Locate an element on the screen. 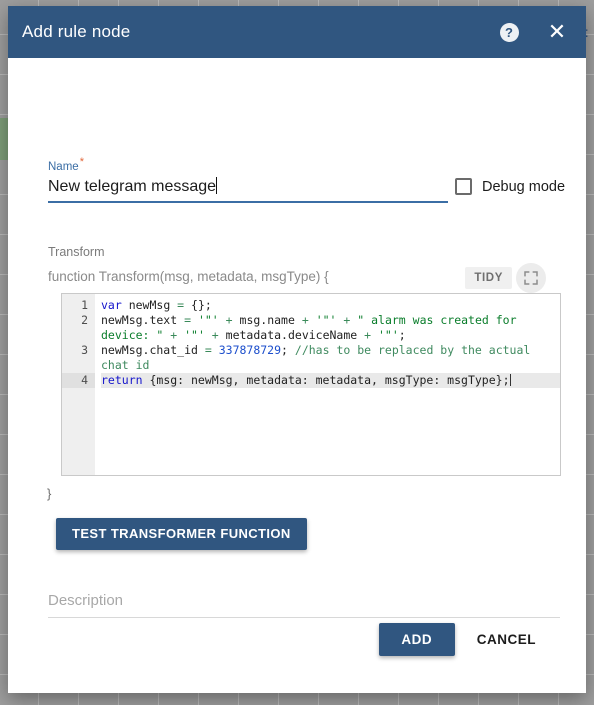 Image resolution: width=594 pixels, height=705 pixels. code-token: return is located at coordinates (122, 380).